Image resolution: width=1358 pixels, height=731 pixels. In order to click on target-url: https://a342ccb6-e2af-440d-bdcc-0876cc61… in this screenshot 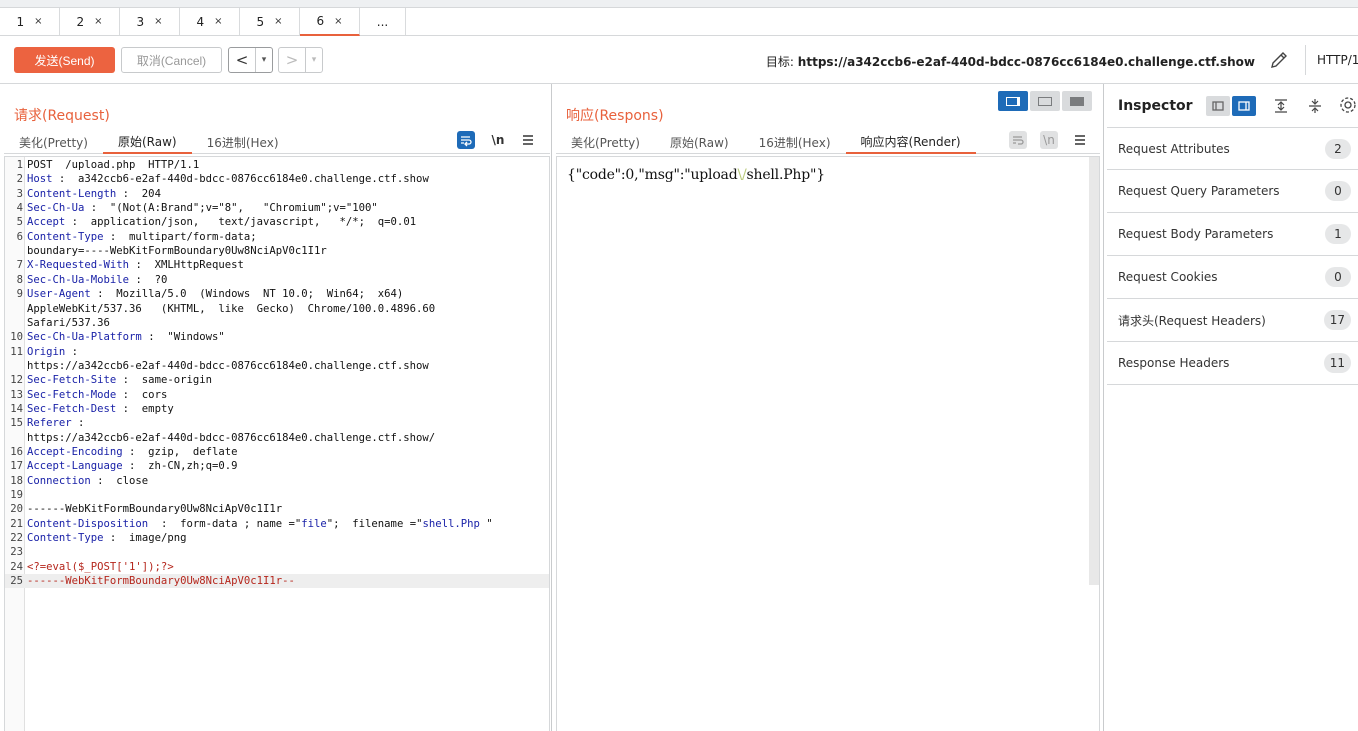, I will do `click(1026, 62)`.